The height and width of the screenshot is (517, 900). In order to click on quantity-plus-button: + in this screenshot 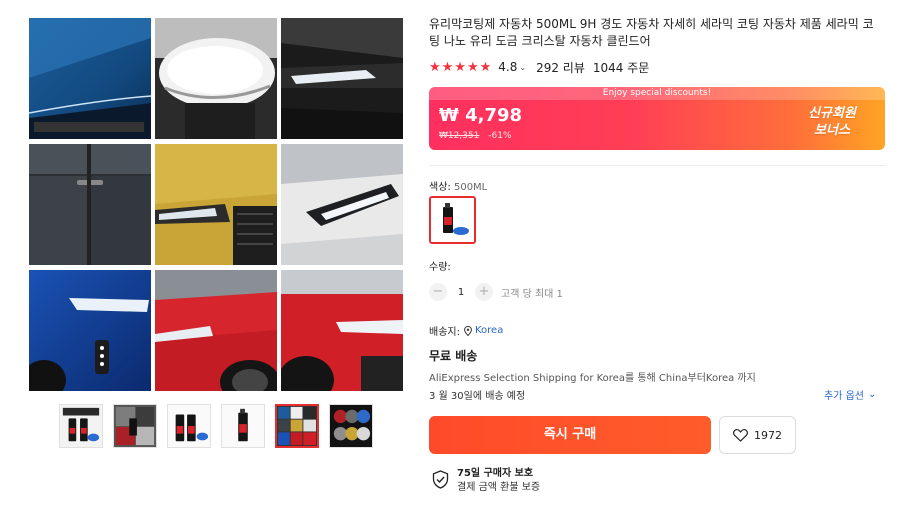, I will do `click(484, 292)`.